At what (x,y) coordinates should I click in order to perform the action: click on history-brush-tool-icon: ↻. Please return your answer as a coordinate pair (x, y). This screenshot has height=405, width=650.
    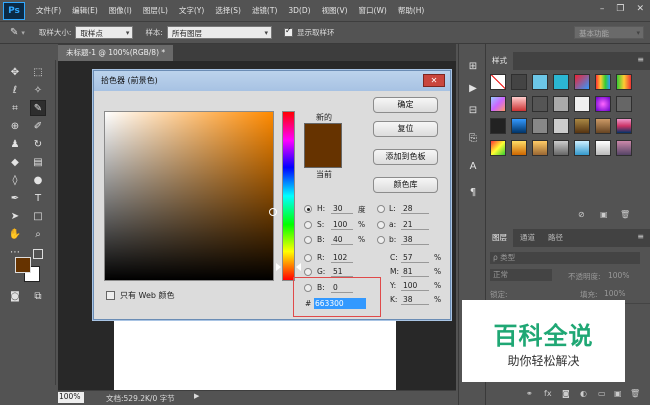
    Looking at the image, I should click on (38, 144).